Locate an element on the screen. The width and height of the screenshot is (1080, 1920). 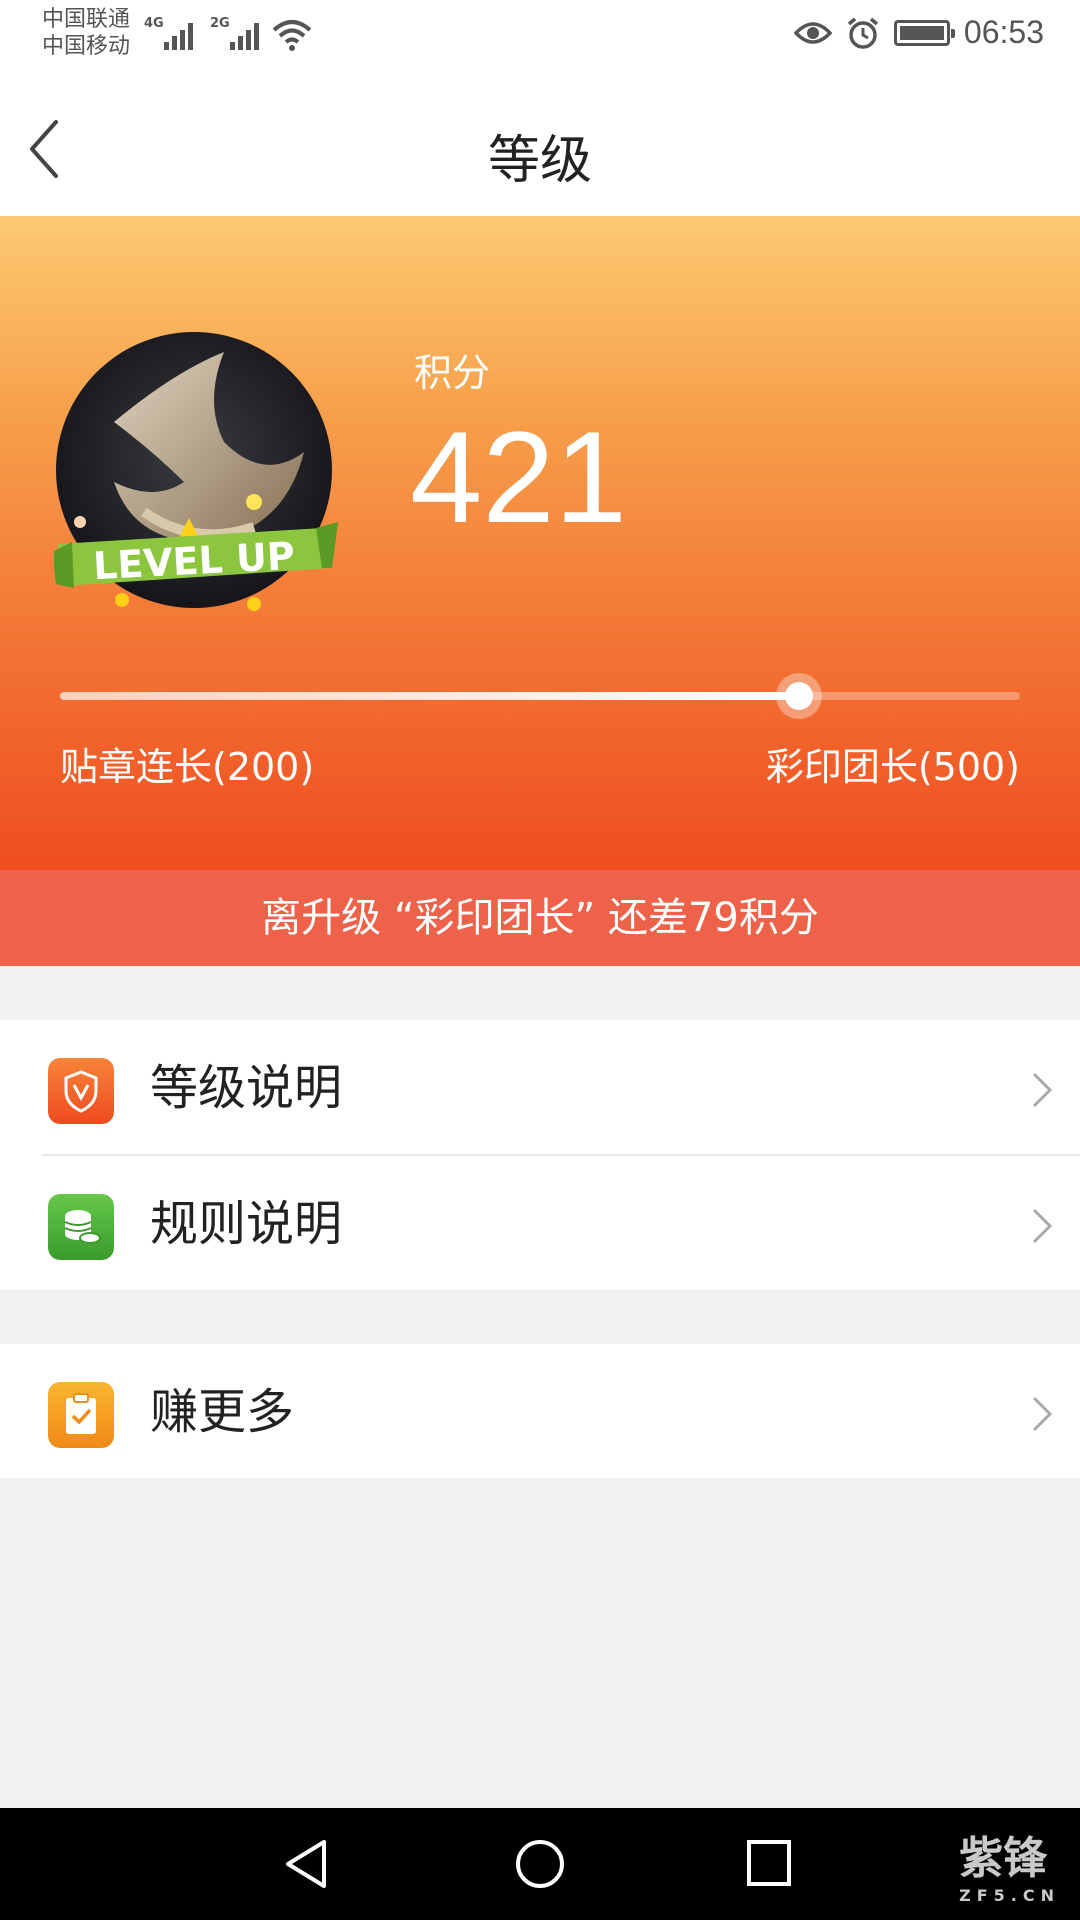
score-value: 421 is located at coordinates (518, 477).